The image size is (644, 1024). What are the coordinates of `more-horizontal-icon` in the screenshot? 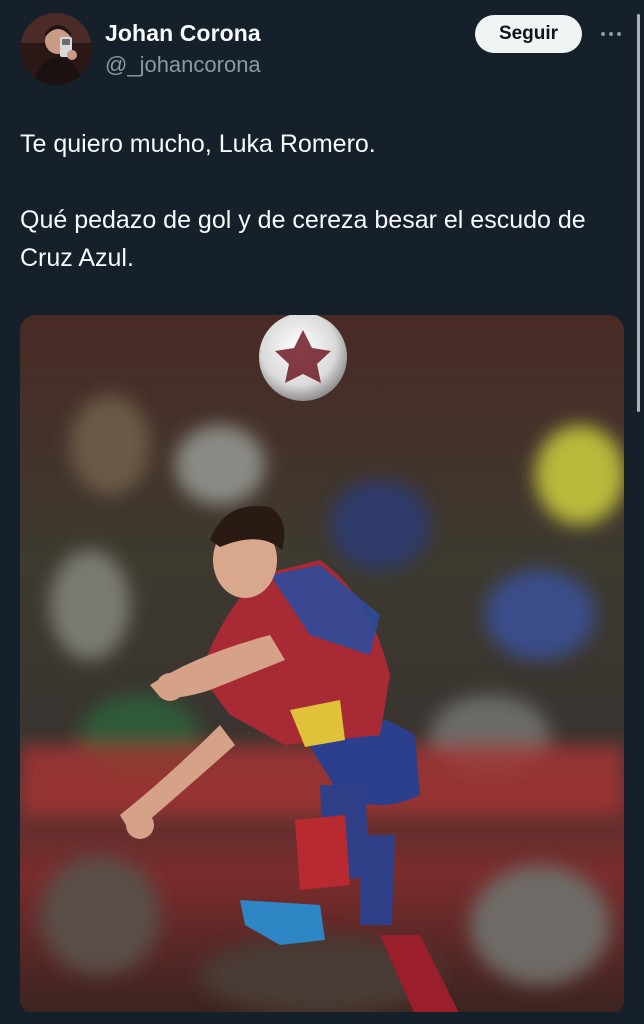 It's located at (611, 34).